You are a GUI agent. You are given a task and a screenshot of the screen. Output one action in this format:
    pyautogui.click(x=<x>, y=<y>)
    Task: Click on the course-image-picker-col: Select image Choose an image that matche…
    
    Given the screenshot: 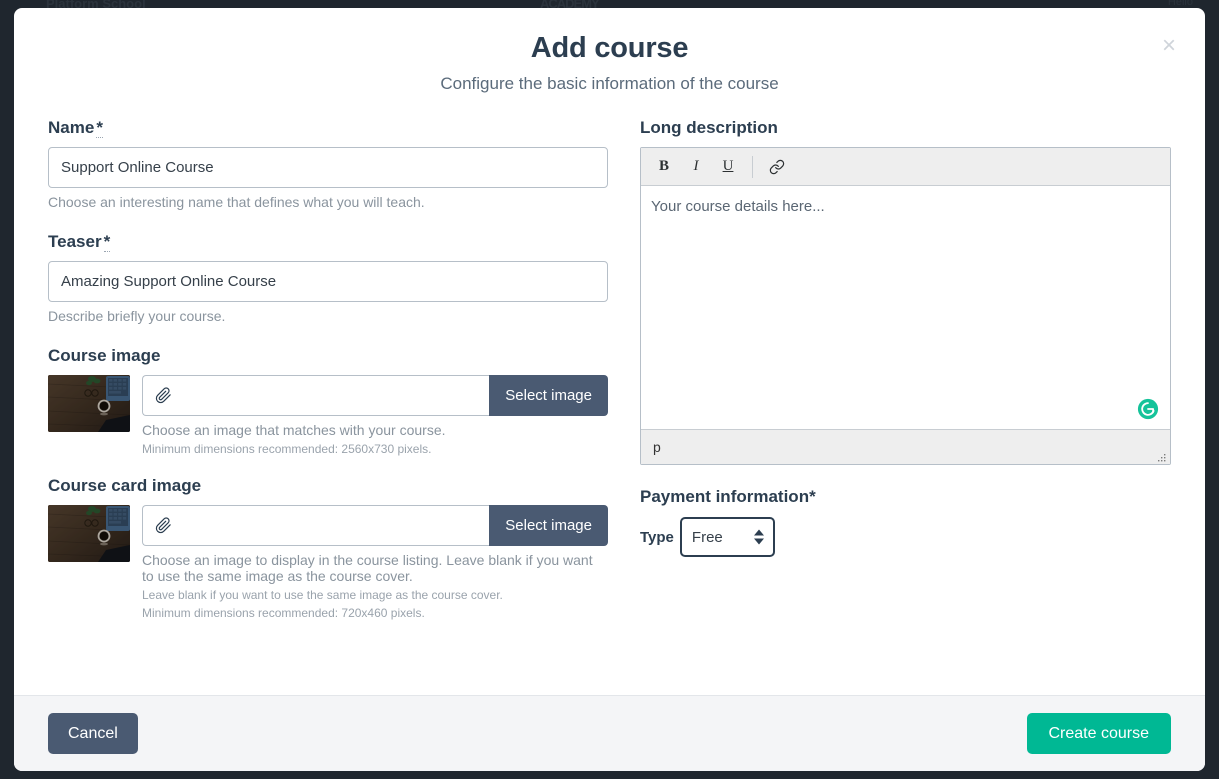 What is the action you would take?
    pyautogui.click(x=375, y=415)
    